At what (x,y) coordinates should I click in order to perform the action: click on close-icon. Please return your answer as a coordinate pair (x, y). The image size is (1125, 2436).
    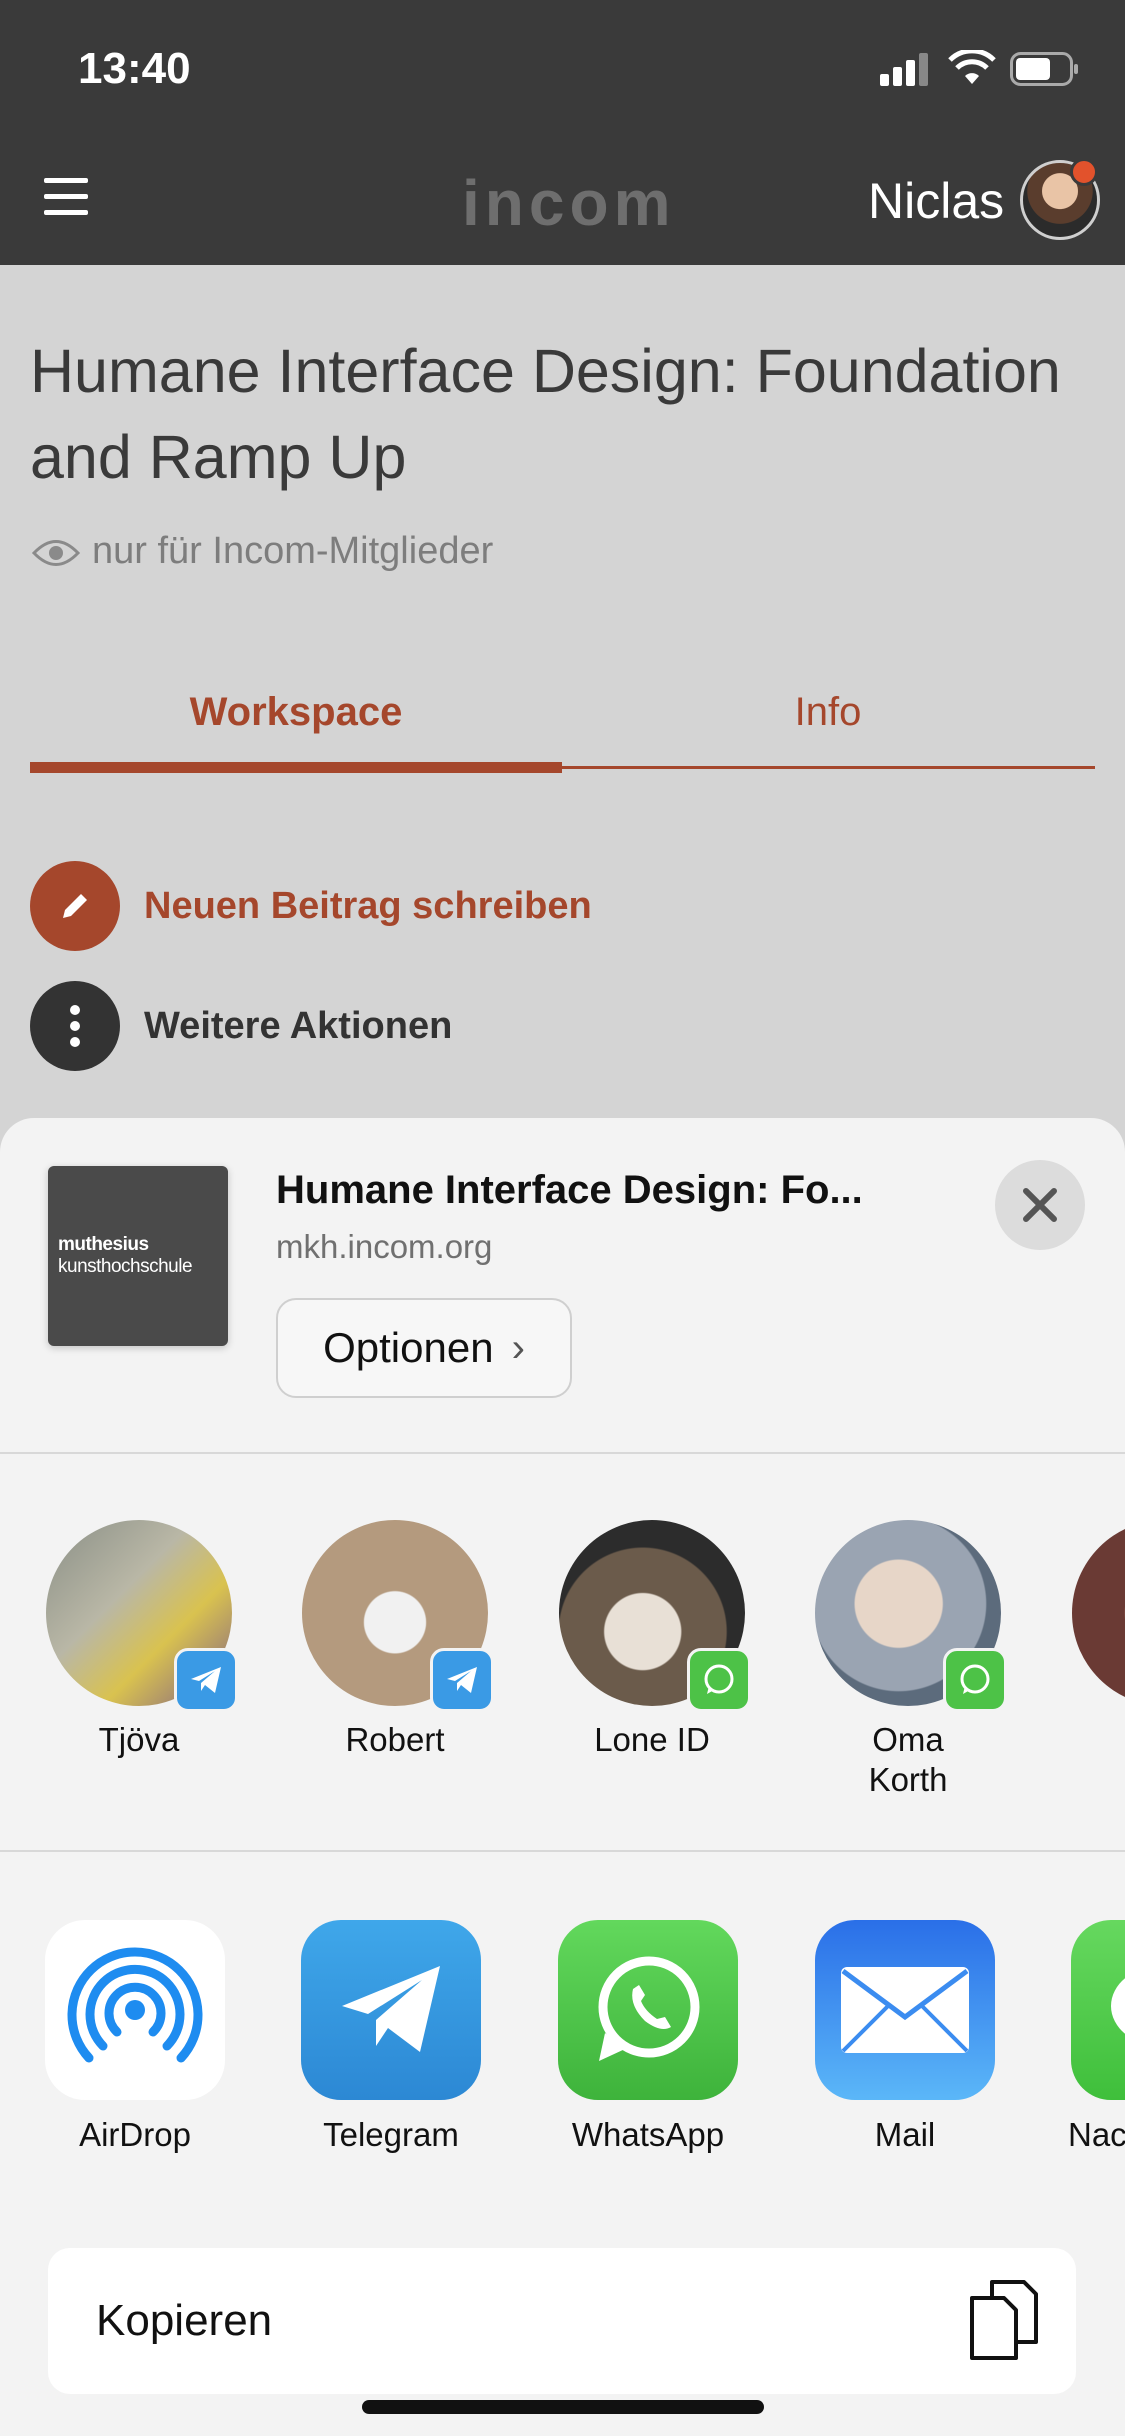
    Looking at the image, I should click on (1040, 1205).